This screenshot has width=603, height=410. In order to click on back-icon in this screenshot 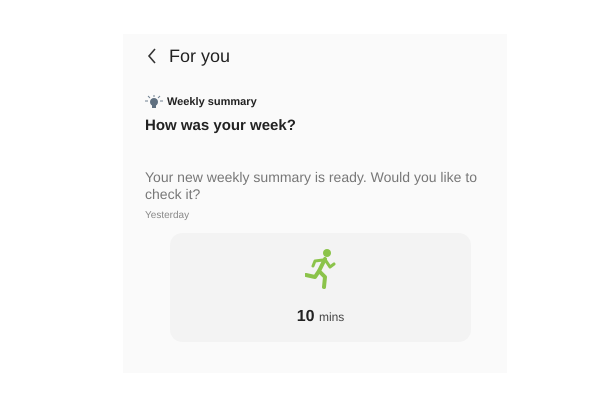, I will do `click(152, 56)`.